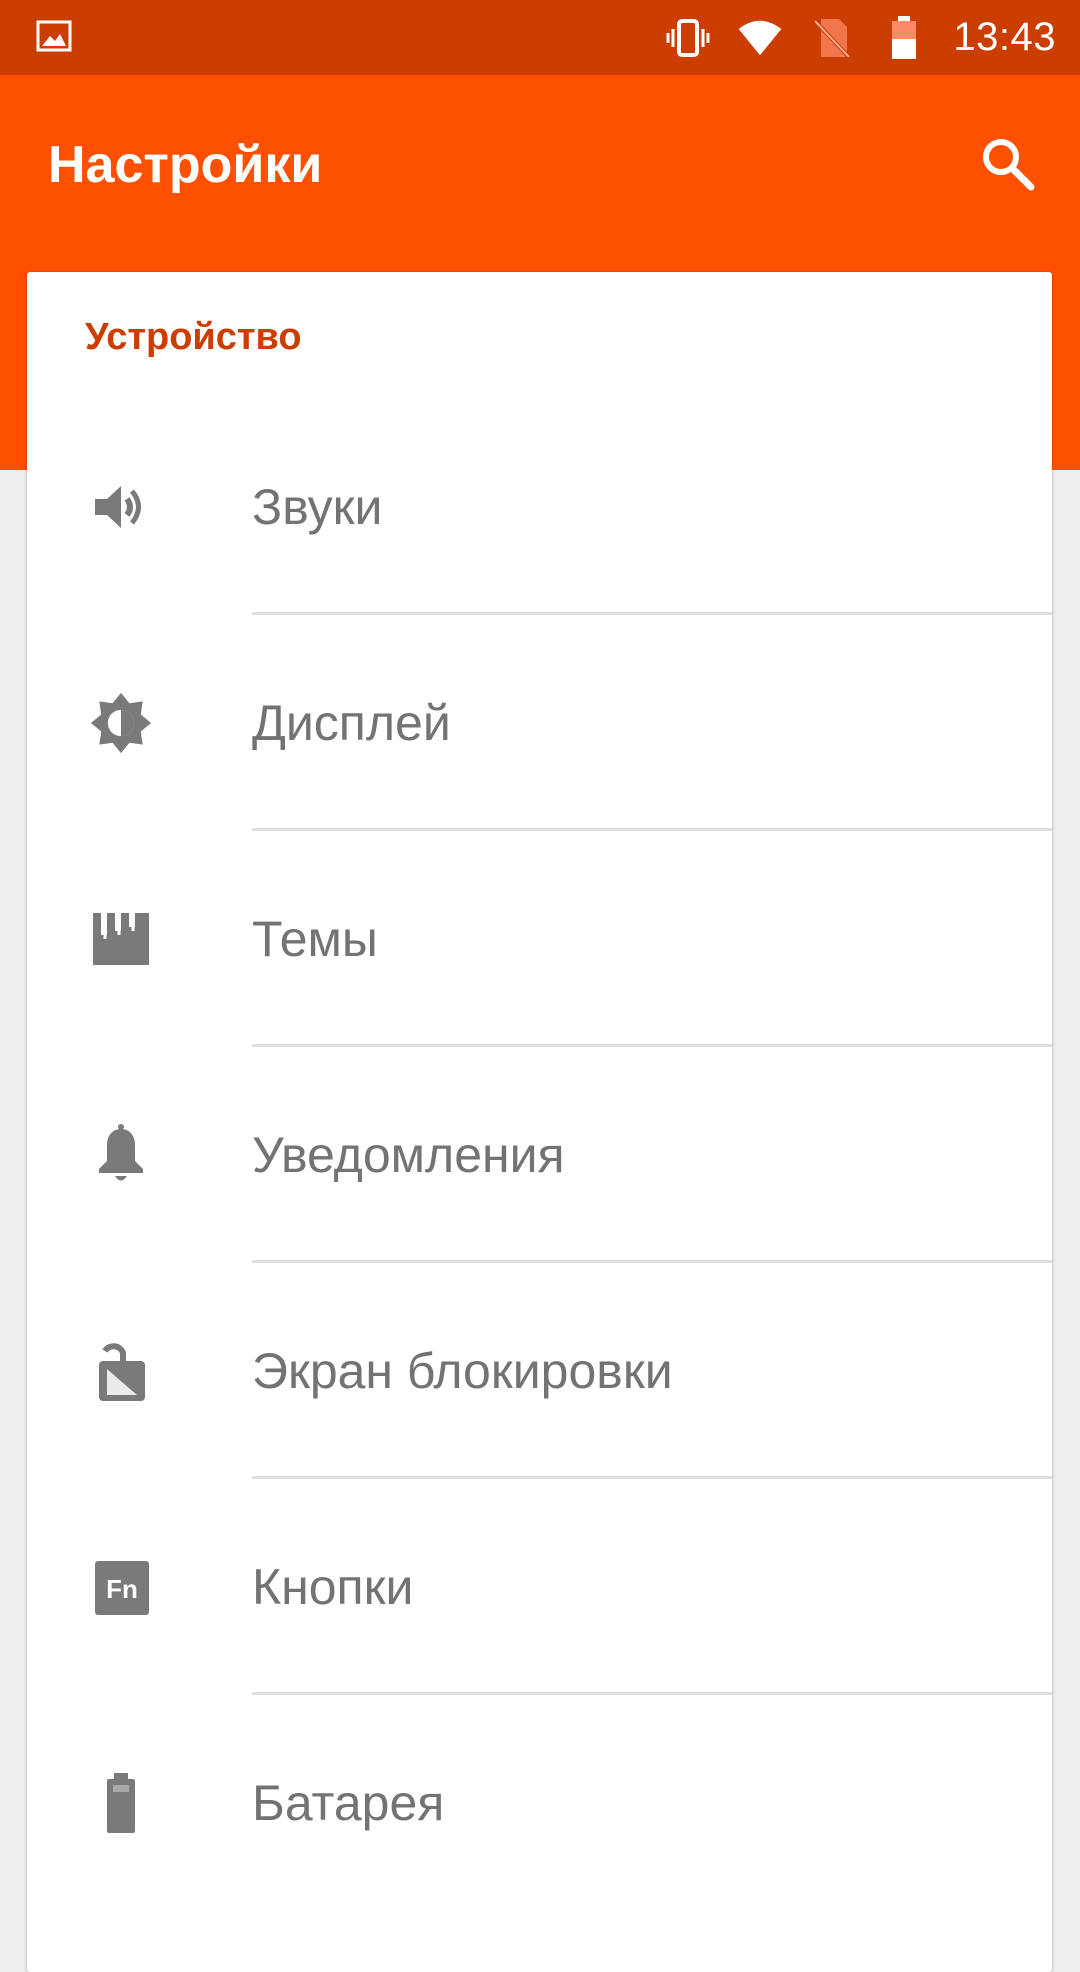 The width and height of the screenshot is (1080, 1972). Describe the element at coordinates (121, 1371) in the screenshot. I see `lock-screen-icon` at that location.